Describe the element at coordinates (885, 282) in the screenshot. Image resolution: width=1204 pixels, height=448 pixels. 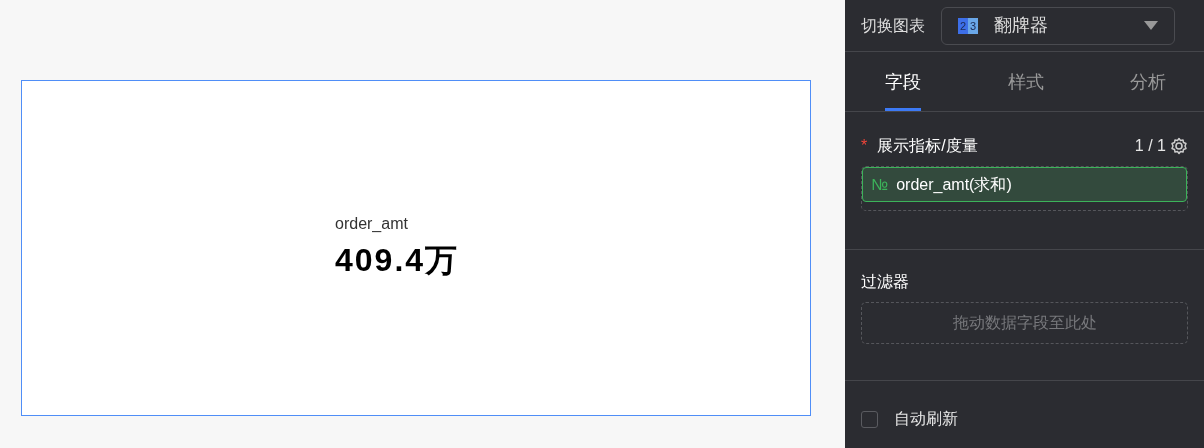
I see `section-title: 过滤器` at that location.